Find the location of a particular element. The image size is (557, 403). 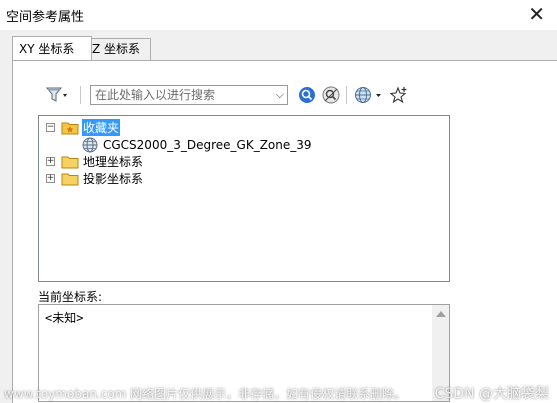

search-button is located at coordinates (307, 95).